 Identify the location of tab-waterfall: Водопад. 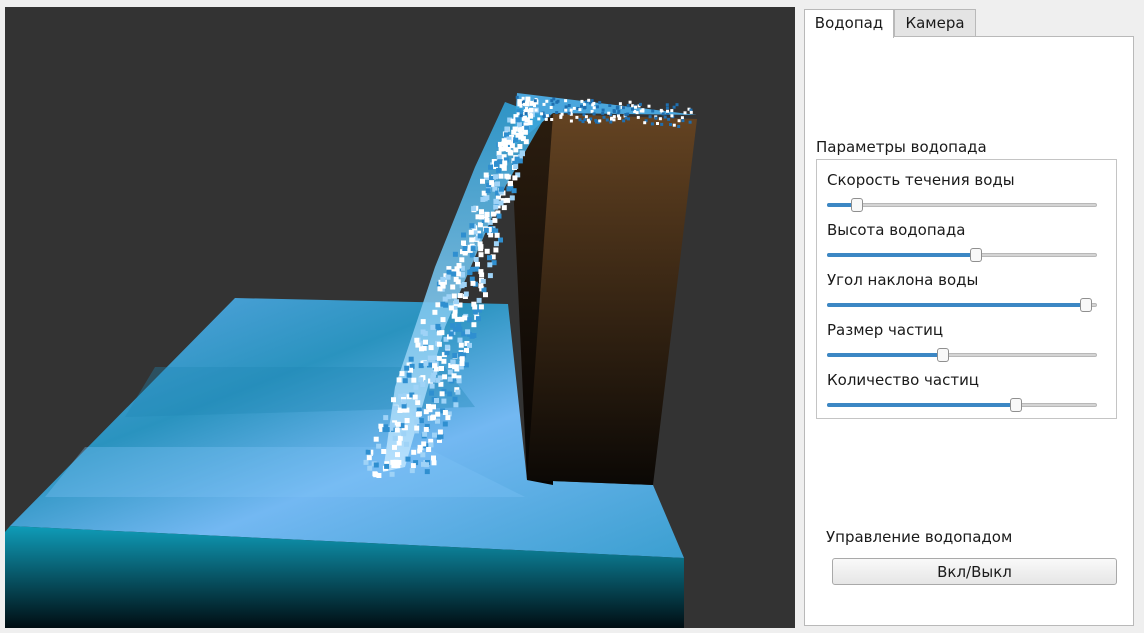
(849, 23).